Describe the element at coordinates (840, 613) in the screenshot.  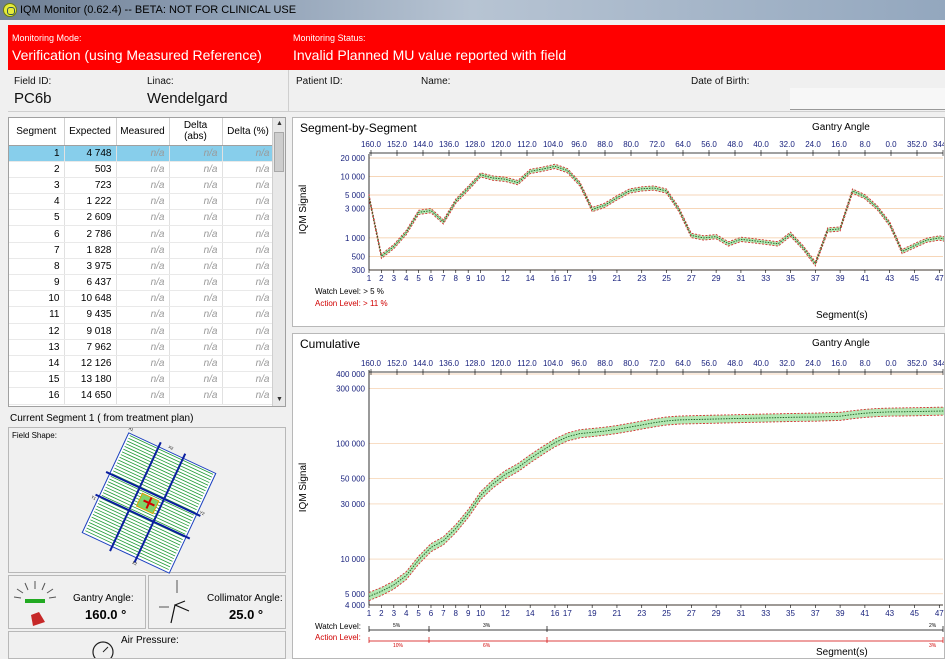
I see `x-tick-label: 39` at that location.